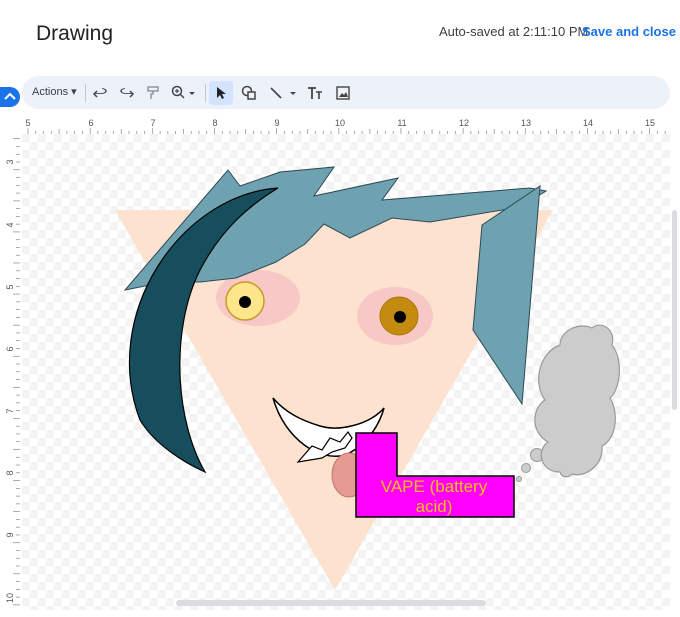  I want to click on line-icon, so click(283, 93).